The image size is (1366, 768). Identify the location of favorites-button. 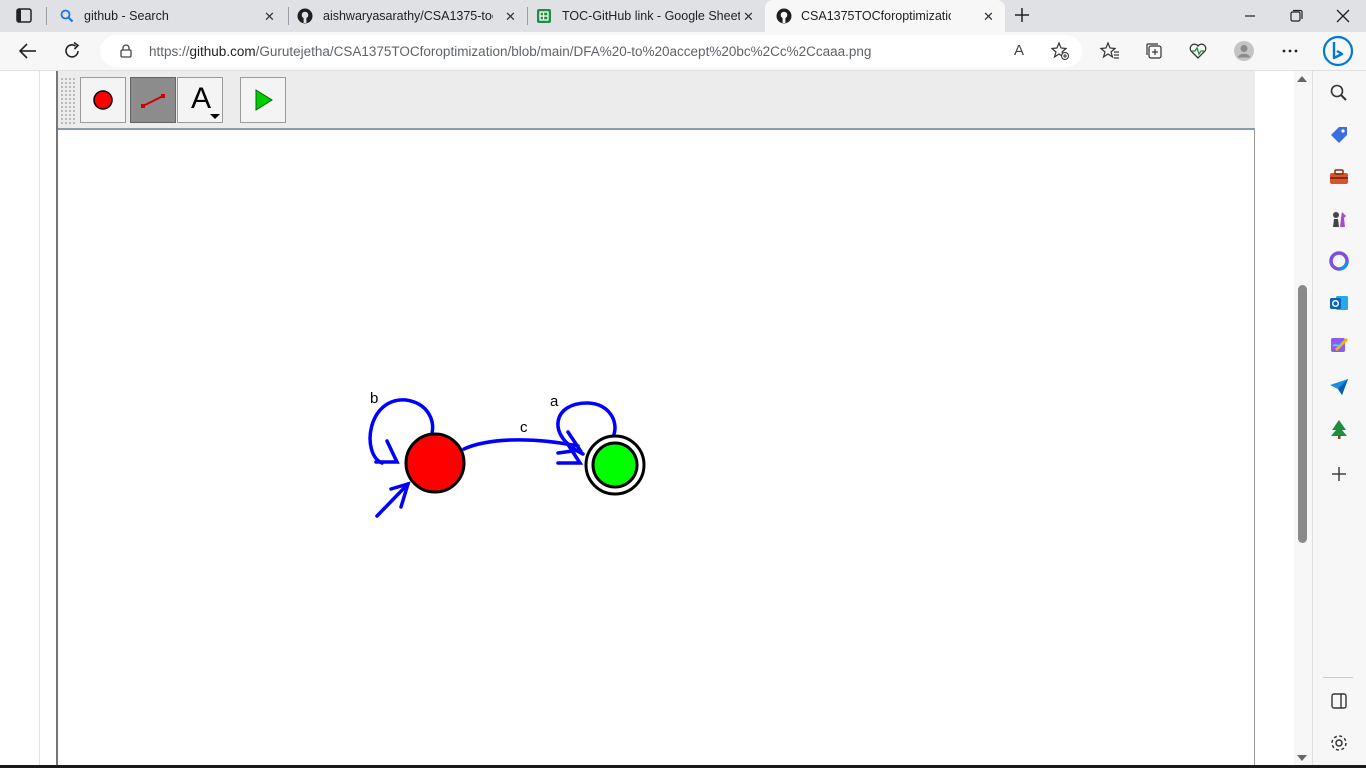
(1110, 51).